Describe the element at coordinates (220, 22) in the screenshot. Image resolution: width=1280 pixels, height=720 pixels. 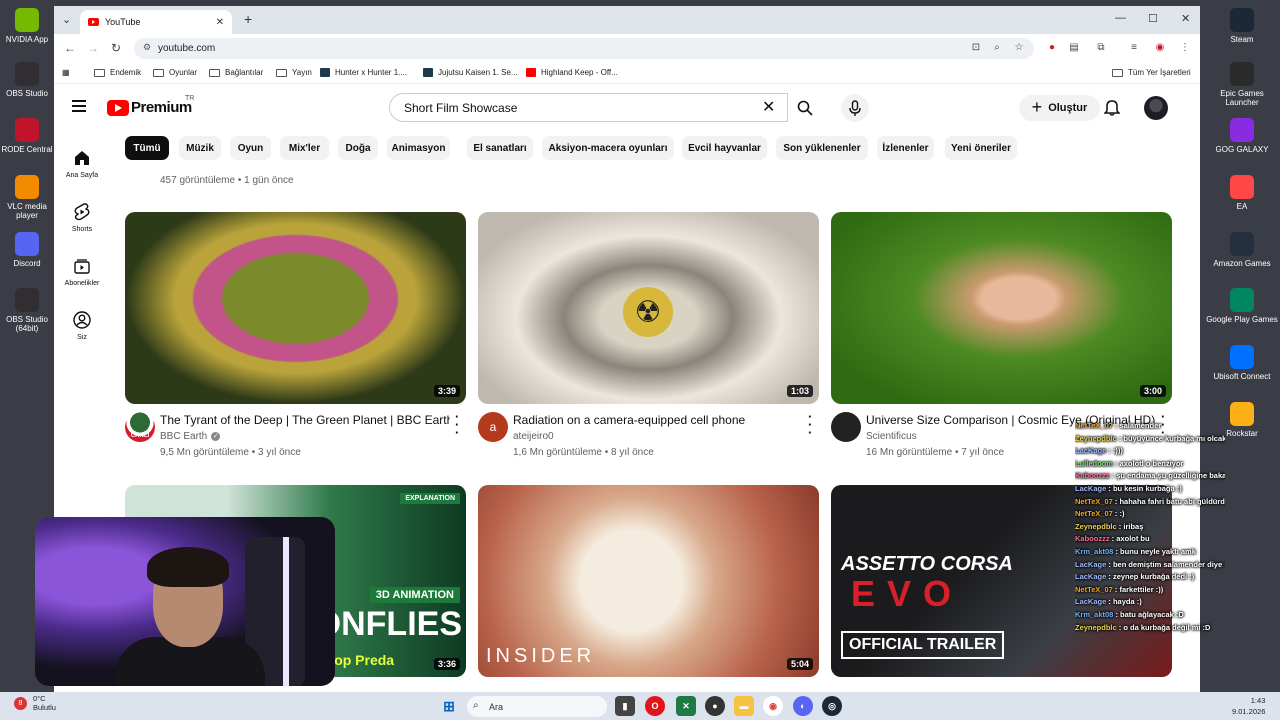
I see `close-tab-icon: ✕` at that location.